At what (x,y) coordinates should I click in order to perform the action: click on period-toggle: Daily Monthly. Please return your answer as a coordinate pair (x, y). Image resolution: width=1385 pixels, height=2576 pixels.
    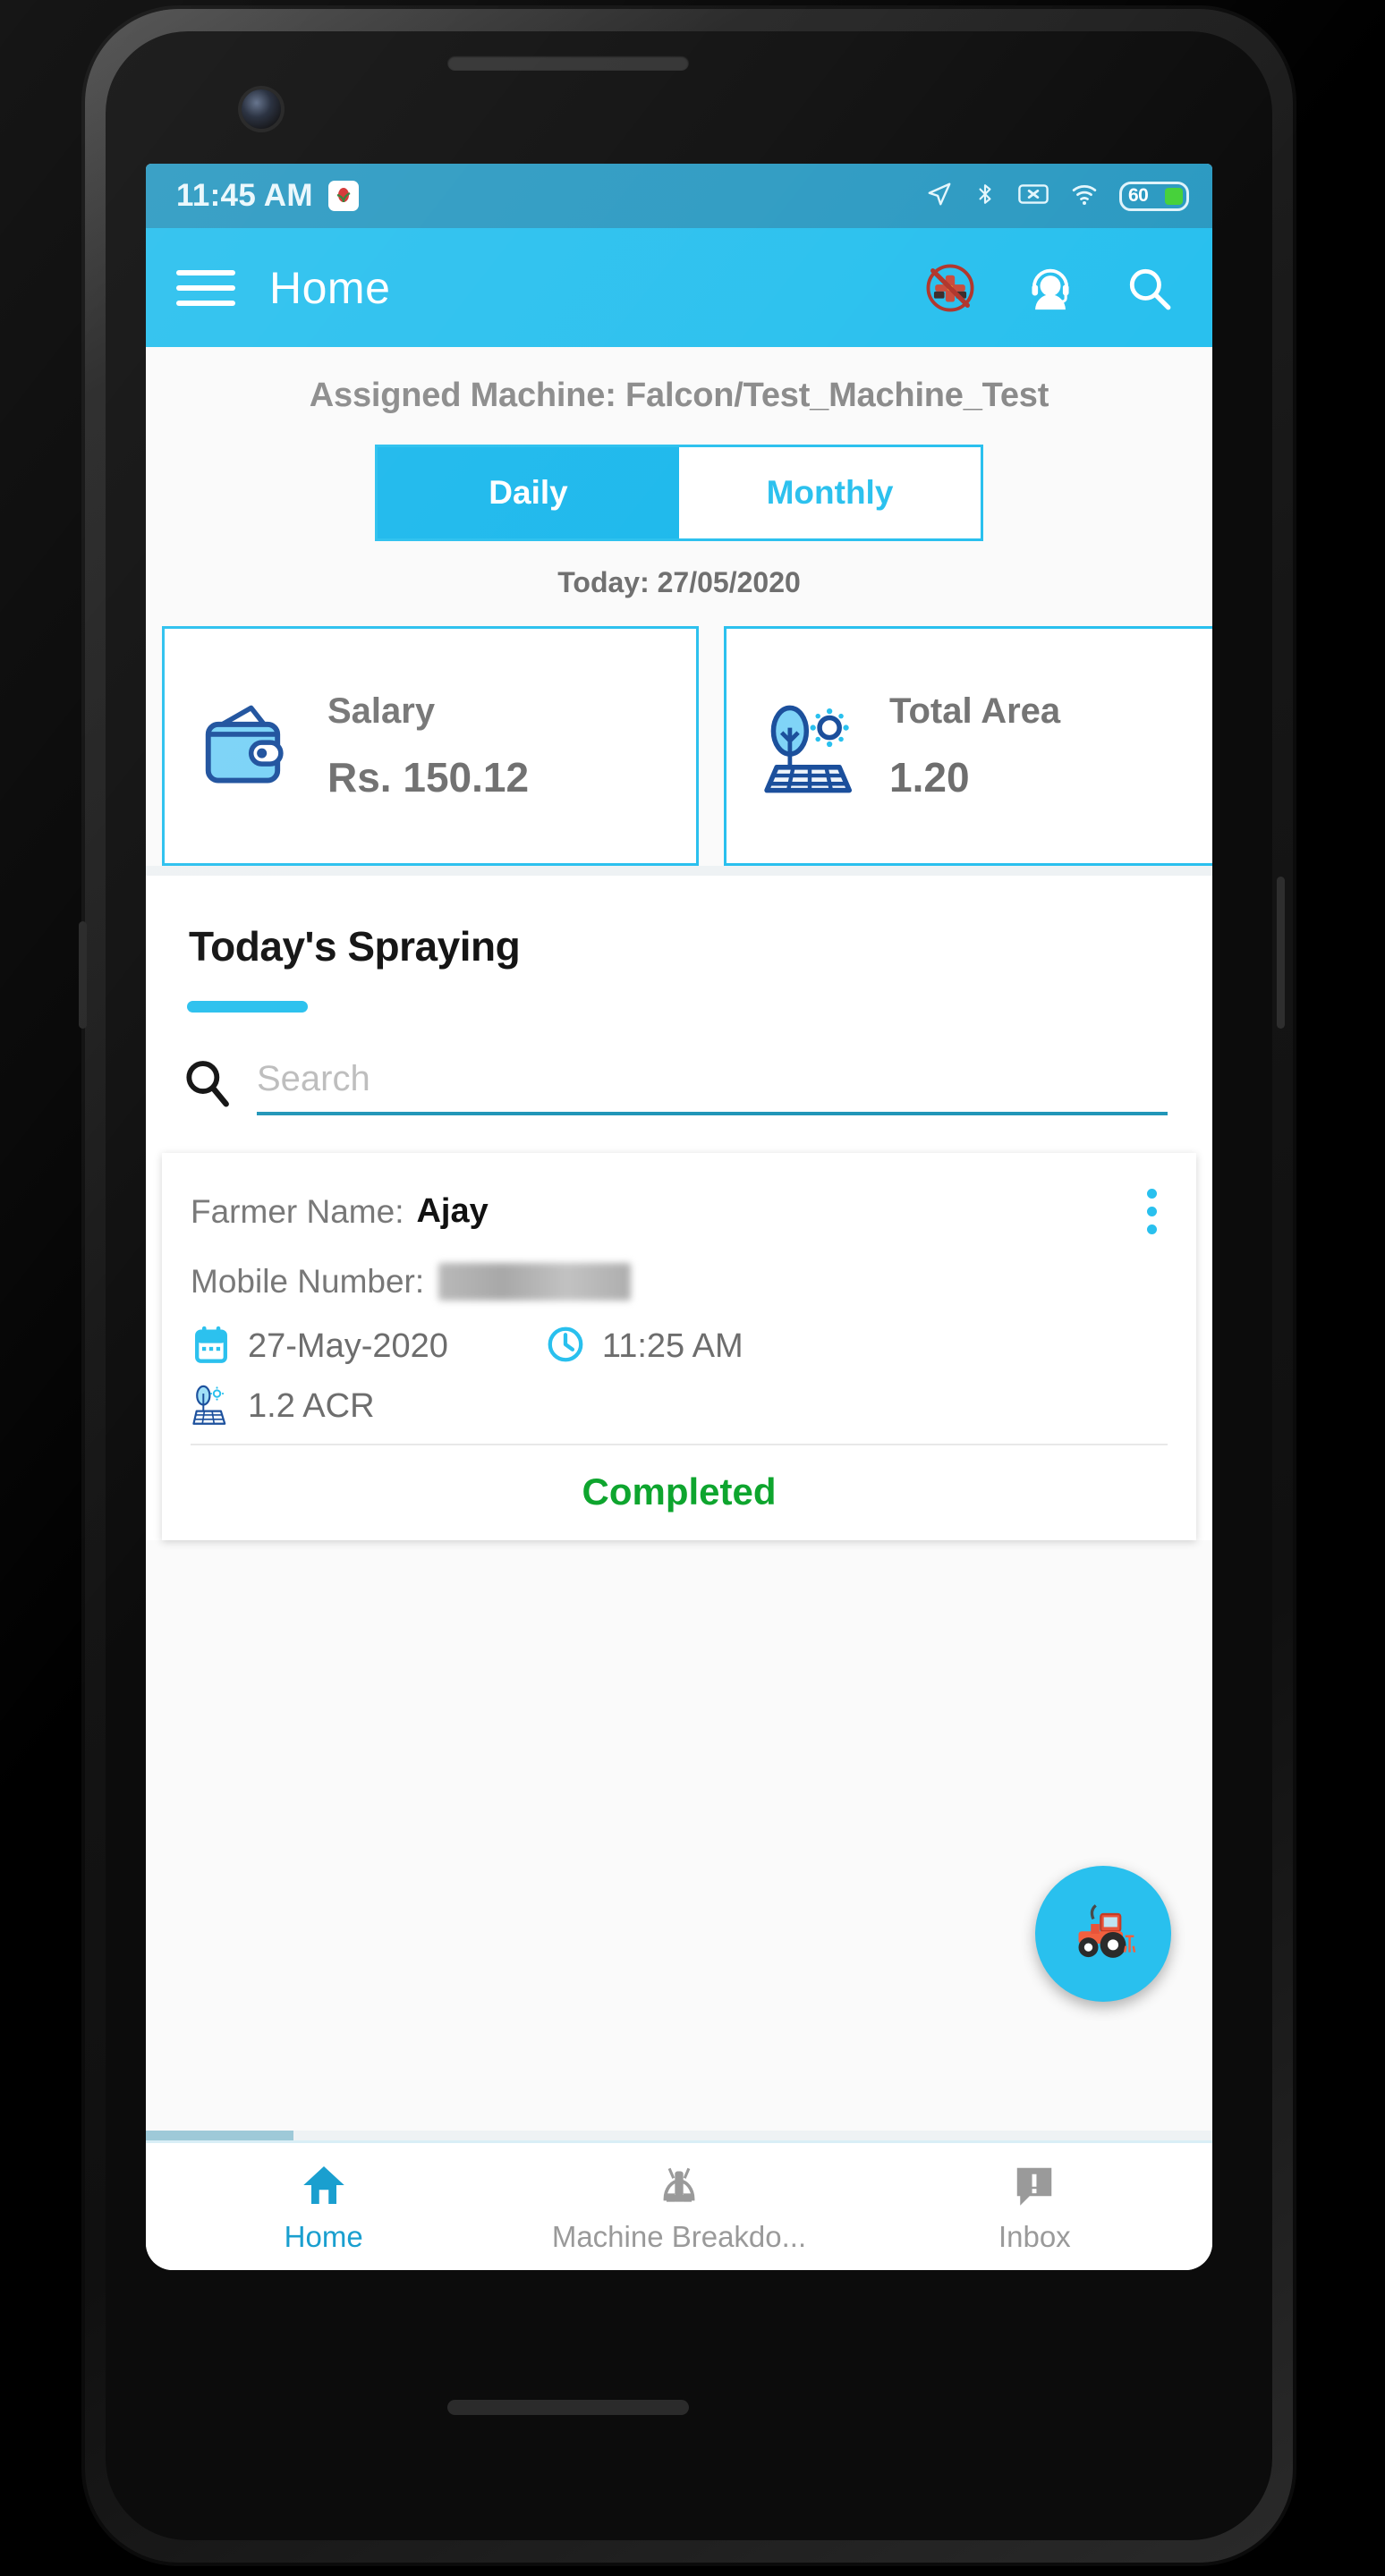
    Looking at the image, I should click on (679, 493).